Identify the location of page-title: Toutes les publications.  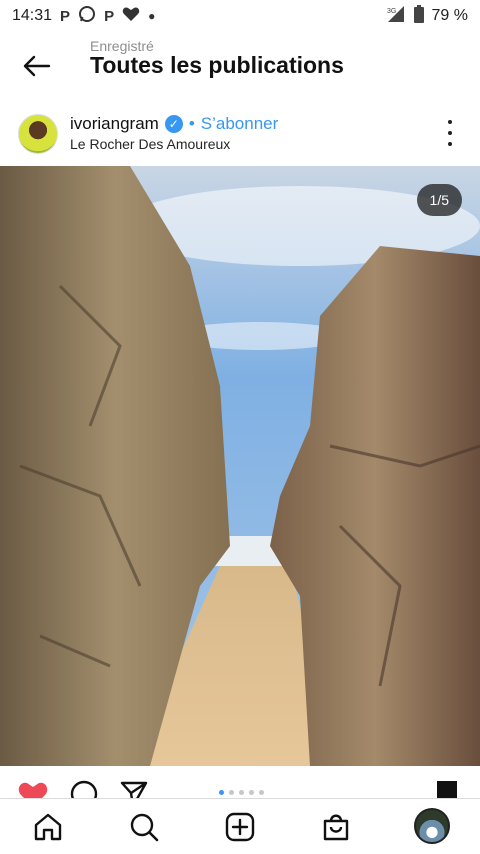
(217, 65).